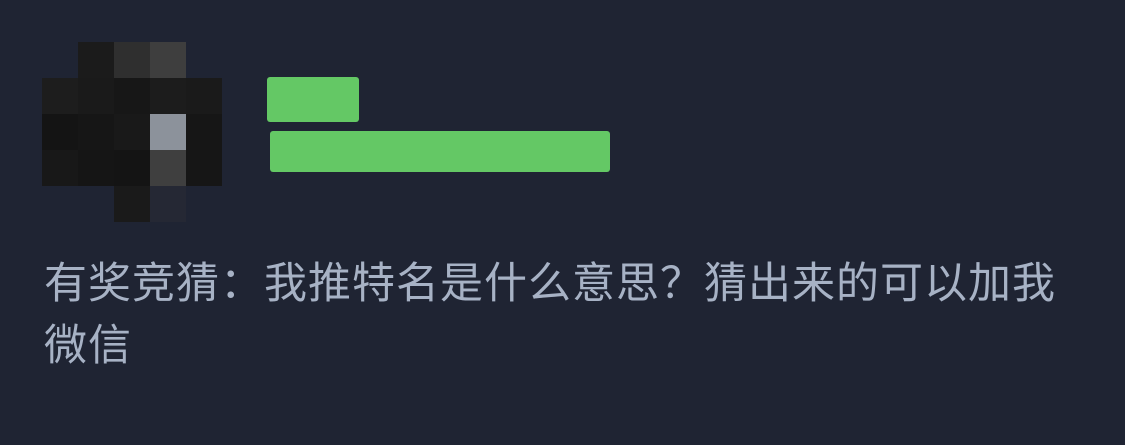 The image size is (1125, 445). What do you see at coordinates (313, 99) in the screenshot?
I see `redacted-username` at bounding box center [313, 99].